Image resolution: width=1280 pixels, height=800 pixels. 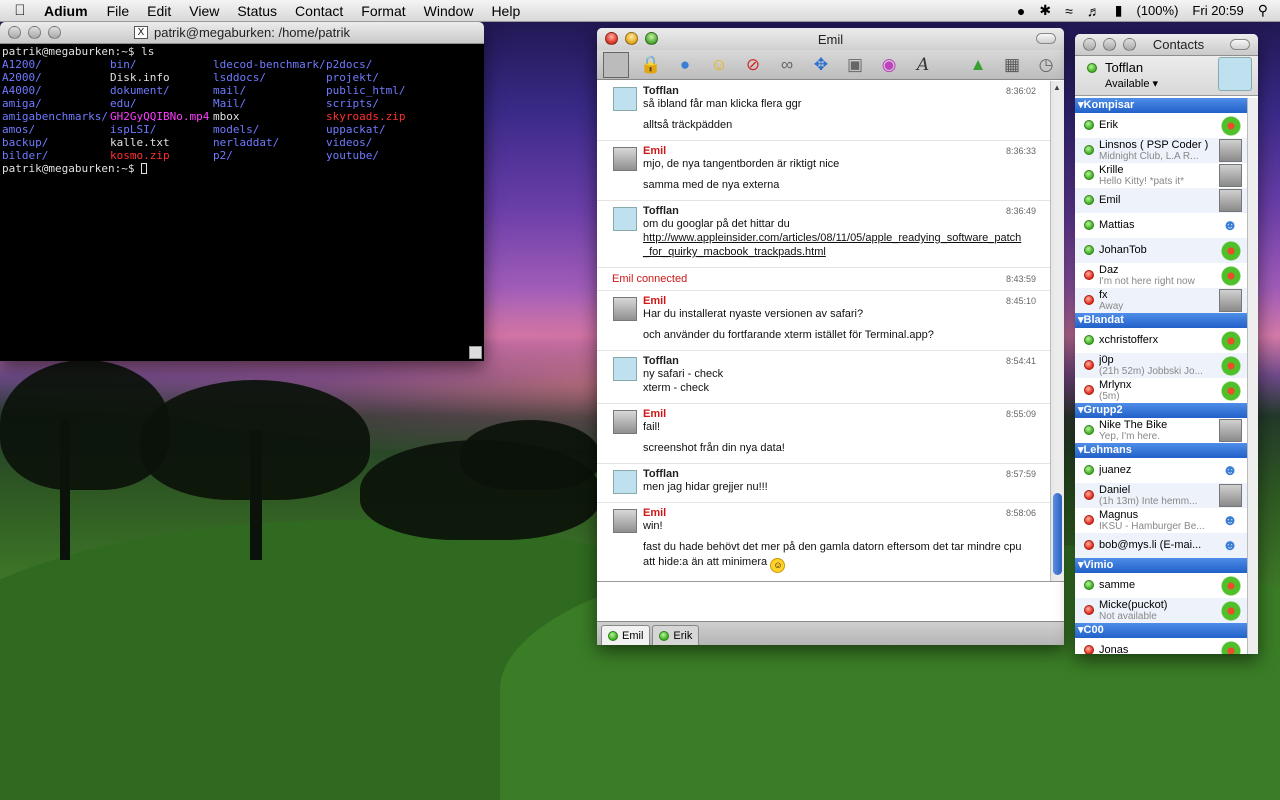 I want to click on wifi-icon: ≈, so click(x=1069, y=11).